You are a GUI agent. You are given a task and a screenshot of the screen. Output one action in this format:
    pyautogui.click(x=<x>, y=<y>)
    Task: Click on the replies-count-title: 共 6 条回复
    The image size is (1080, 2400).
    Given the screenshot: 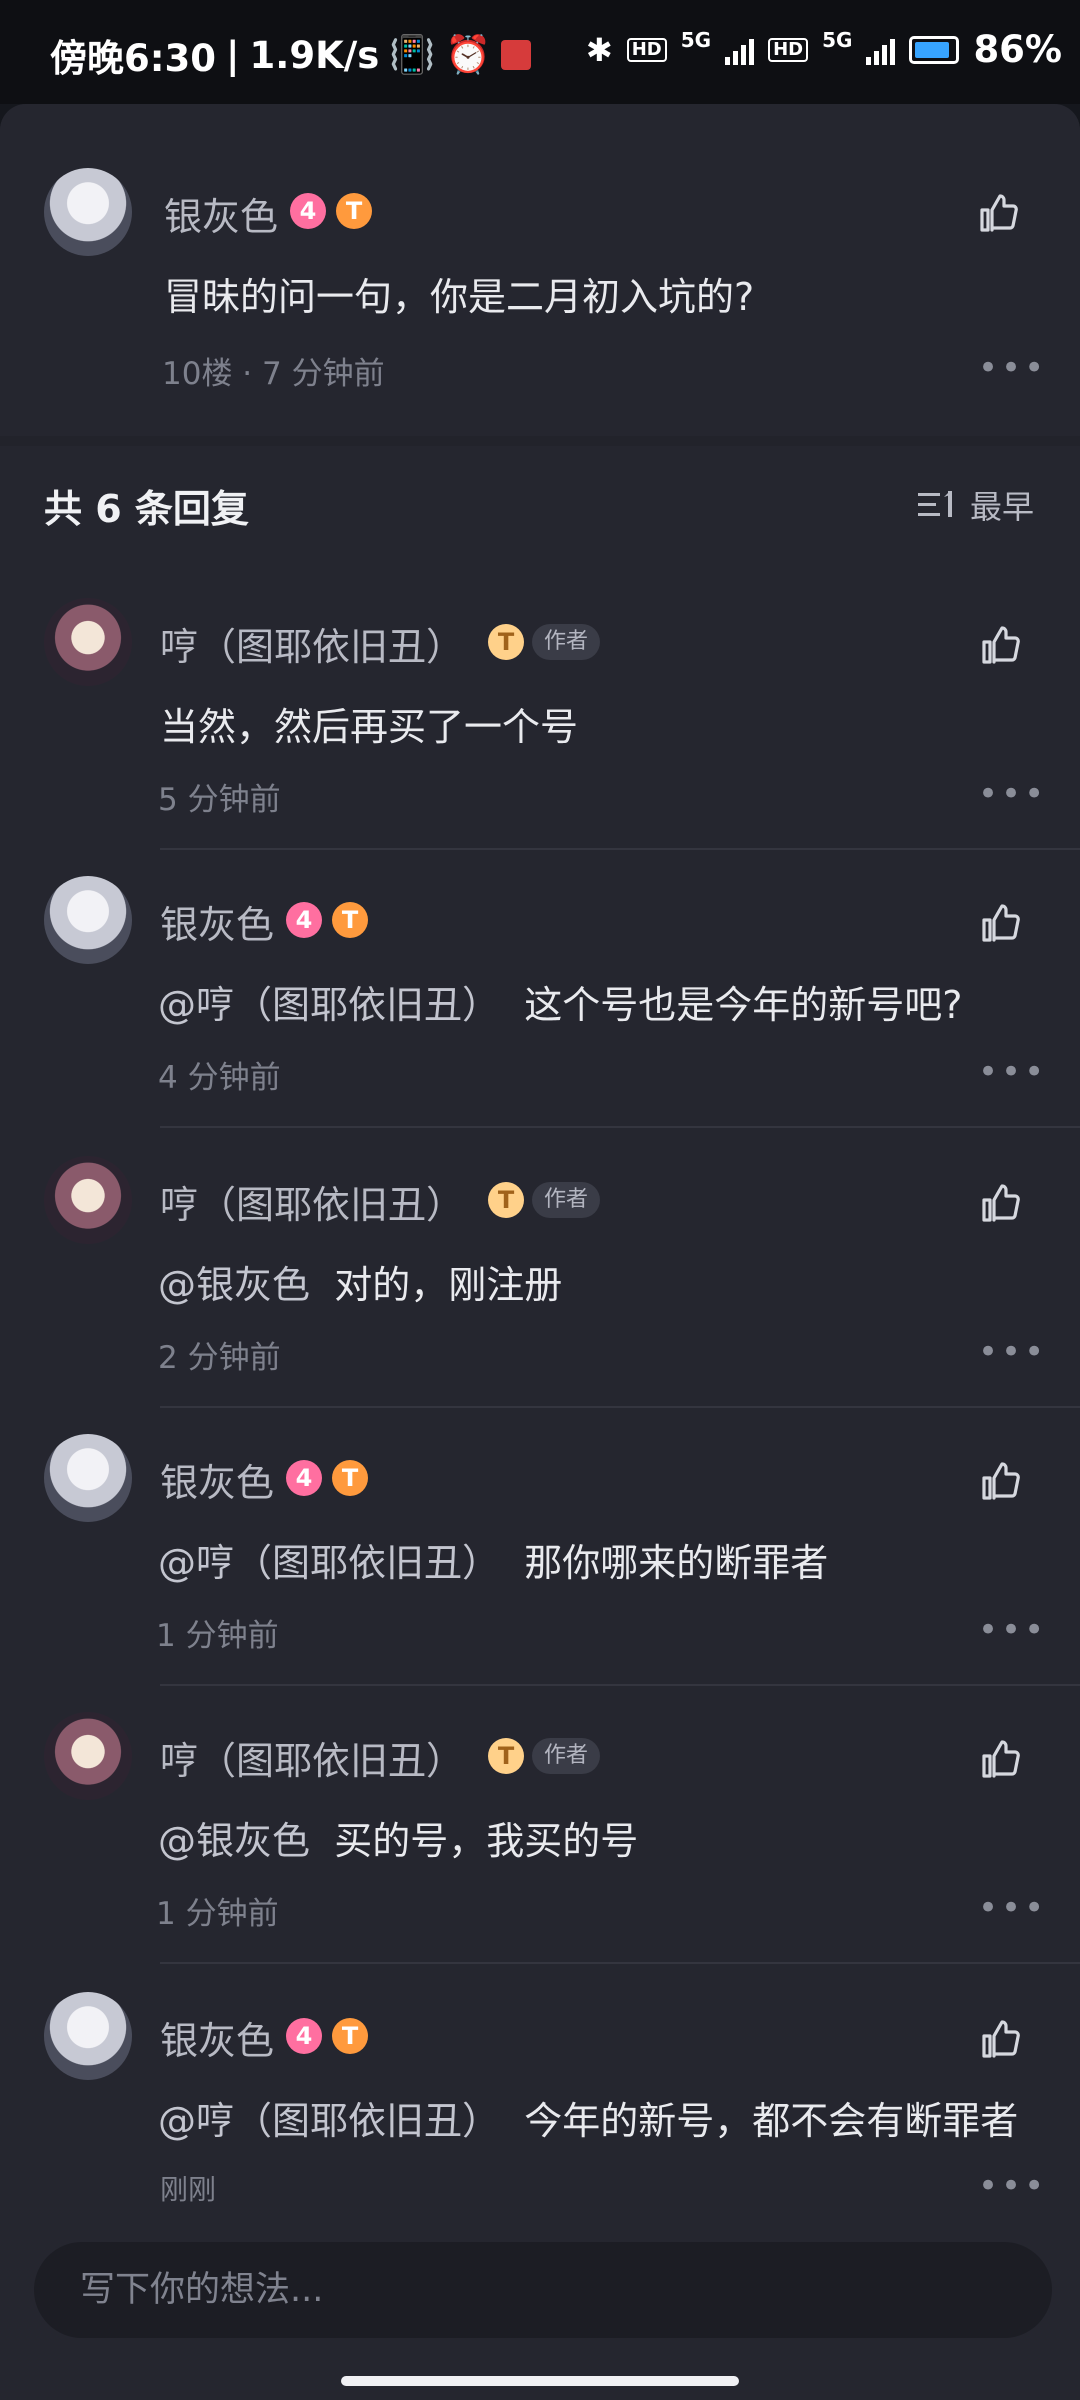 What is the action you would take?
    pyautogui.click(x=146, y=509)
    